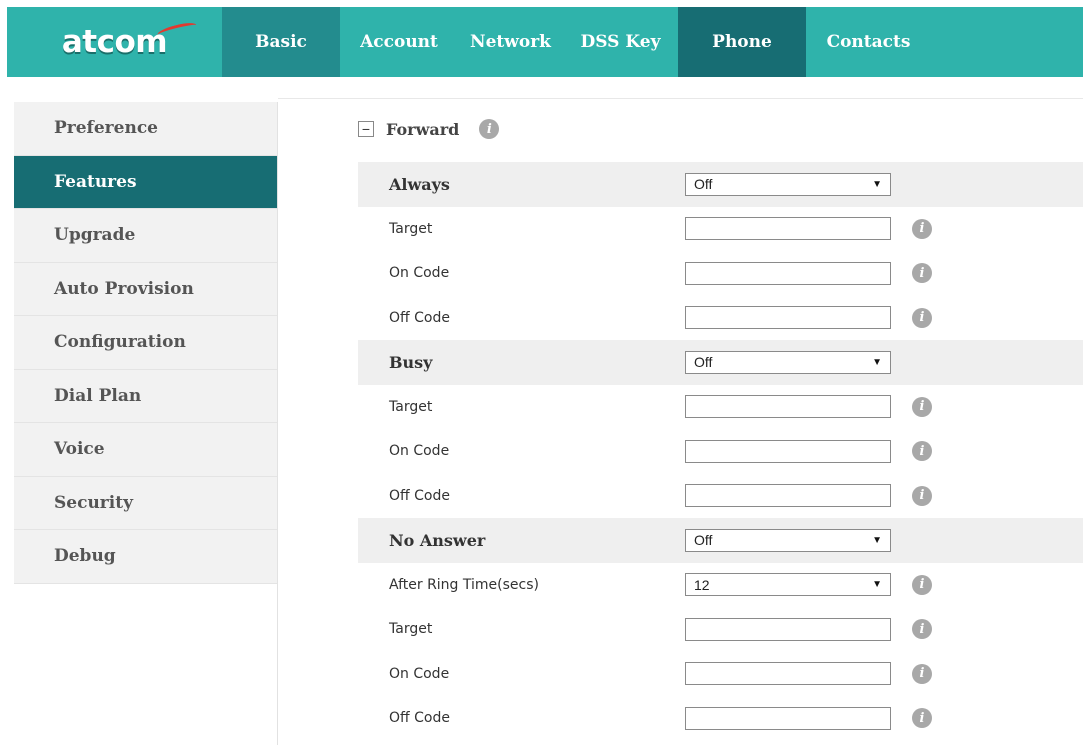 This screenshot has width=1083, height=745. I want to click on ring-time-label: After Ring Time(secs), so click(464, 584).